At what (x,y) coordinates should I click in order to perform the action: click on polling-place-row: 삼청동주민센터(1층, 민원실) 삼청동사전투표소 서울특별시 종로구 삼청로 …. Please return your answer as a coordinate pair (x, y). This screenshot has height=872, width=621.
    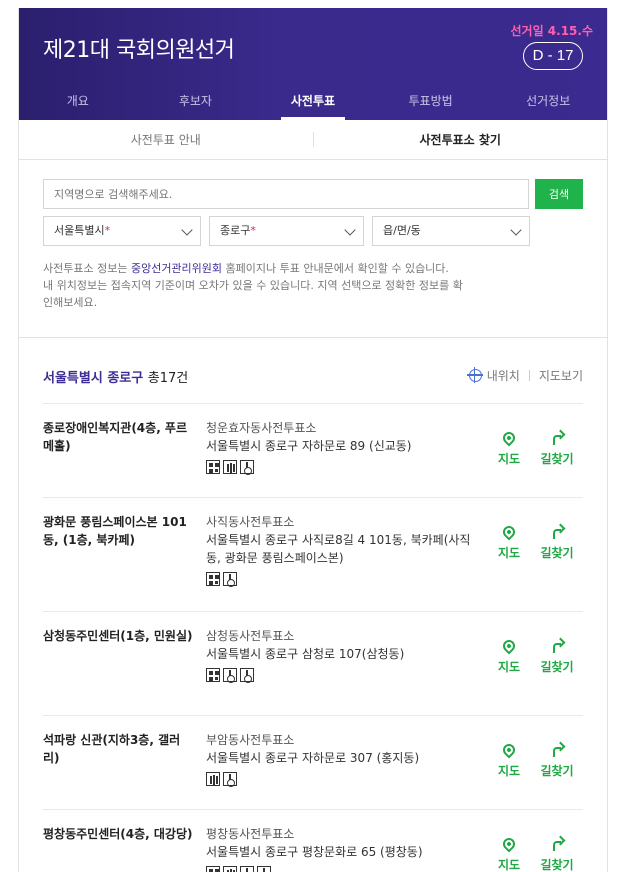
    Looking at the image, I should click on (313, 664).